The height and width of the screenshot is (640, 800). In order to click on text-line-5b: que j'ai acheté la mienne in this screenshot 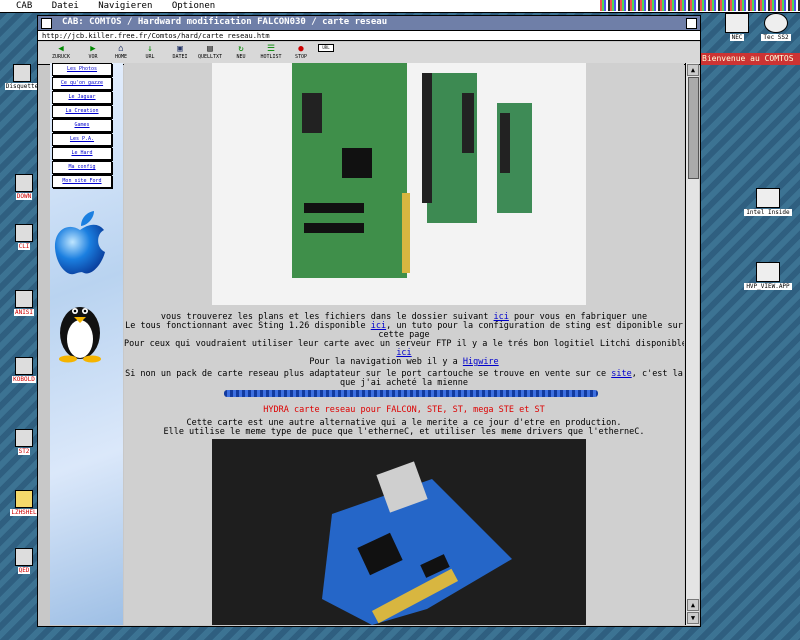, I will do `click(404, 383)`.